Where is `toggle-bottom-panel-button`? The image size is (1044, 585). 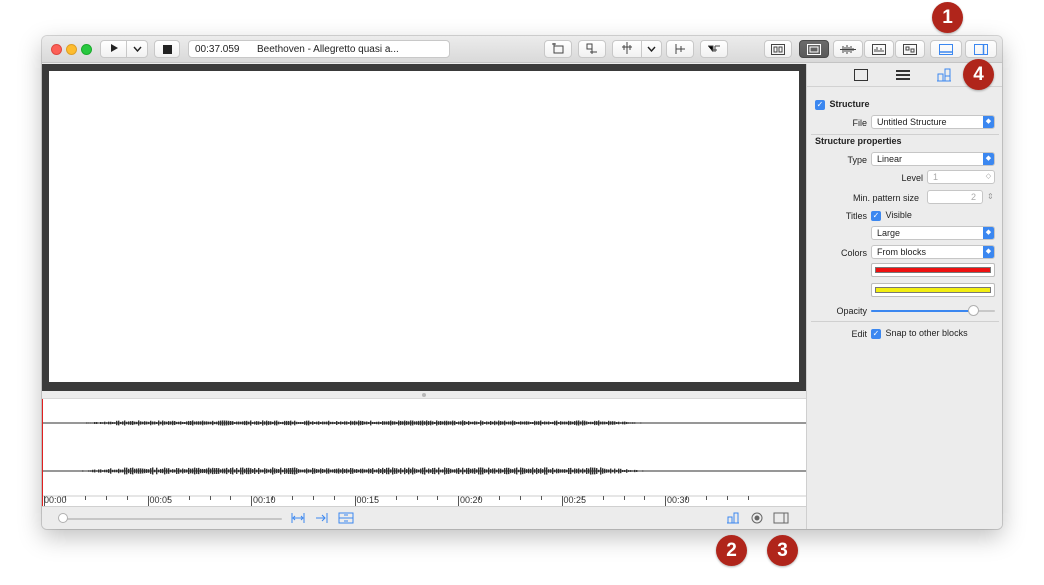 toggle-bottom-panel-button is located at coordinates (946, 49).